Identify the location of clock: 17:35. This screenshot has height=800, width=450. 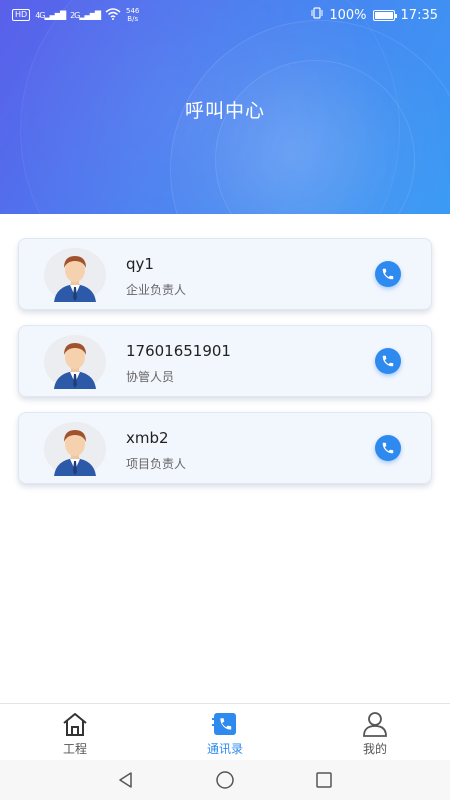
(419, 15).